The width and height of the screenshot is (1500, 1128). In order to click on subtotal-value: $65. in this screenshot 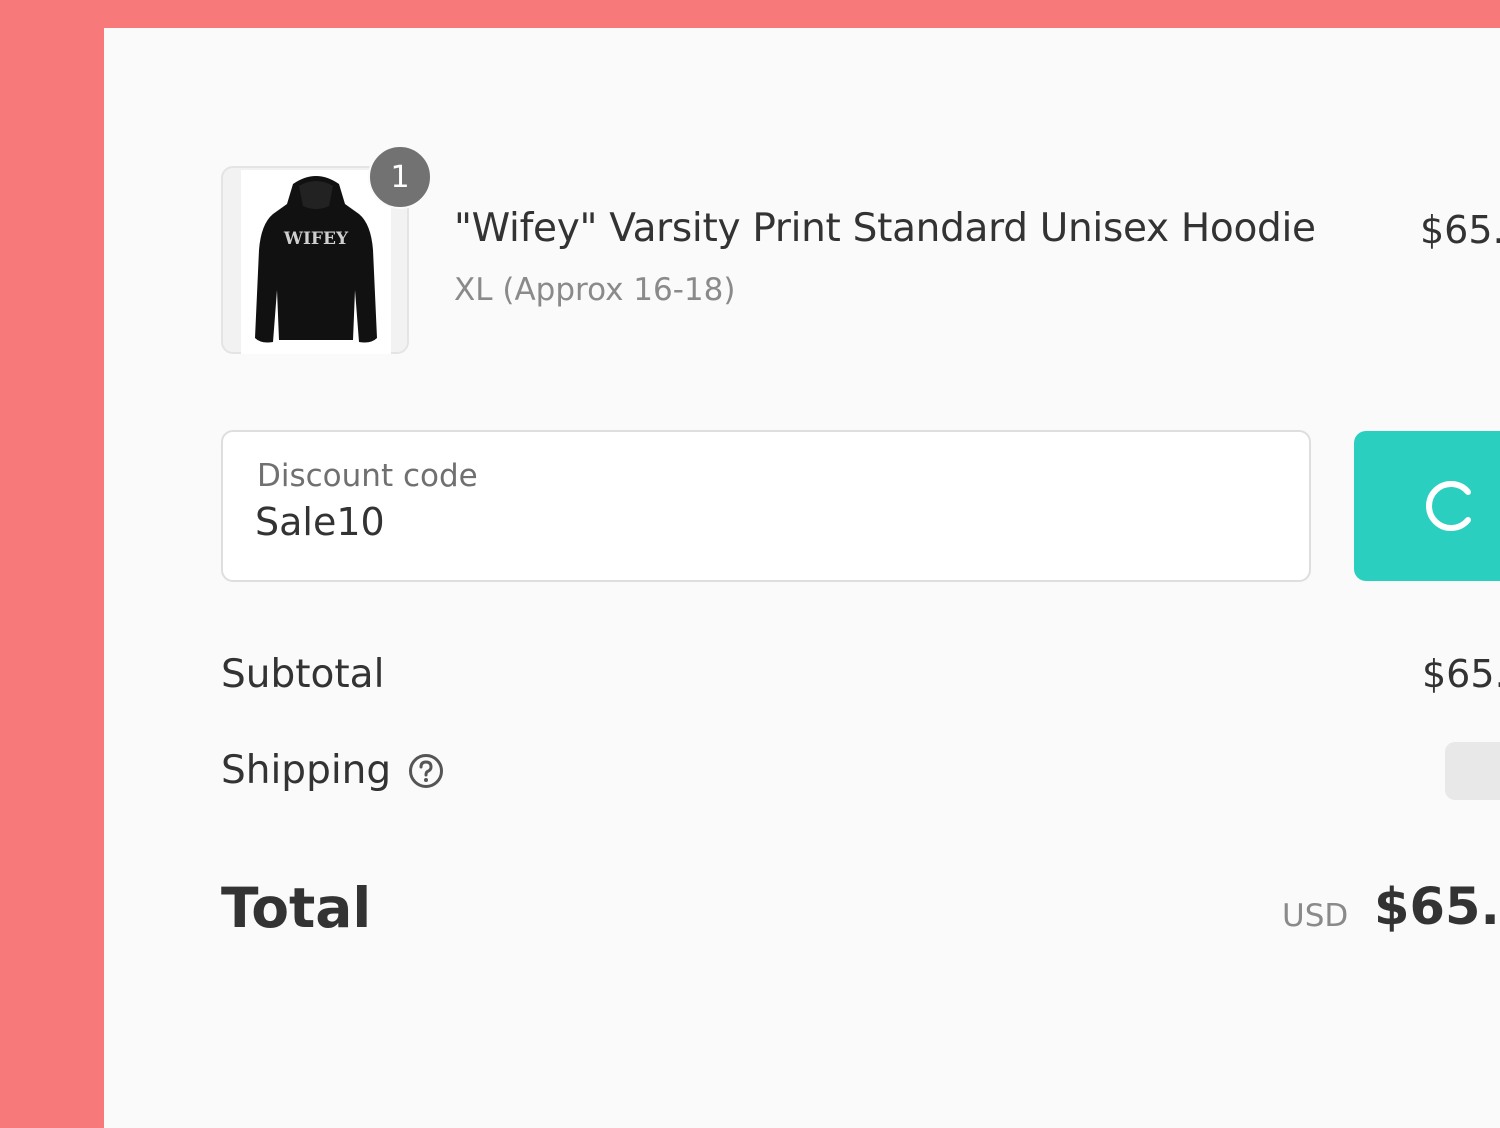, I will do `click(1461, 674)`.